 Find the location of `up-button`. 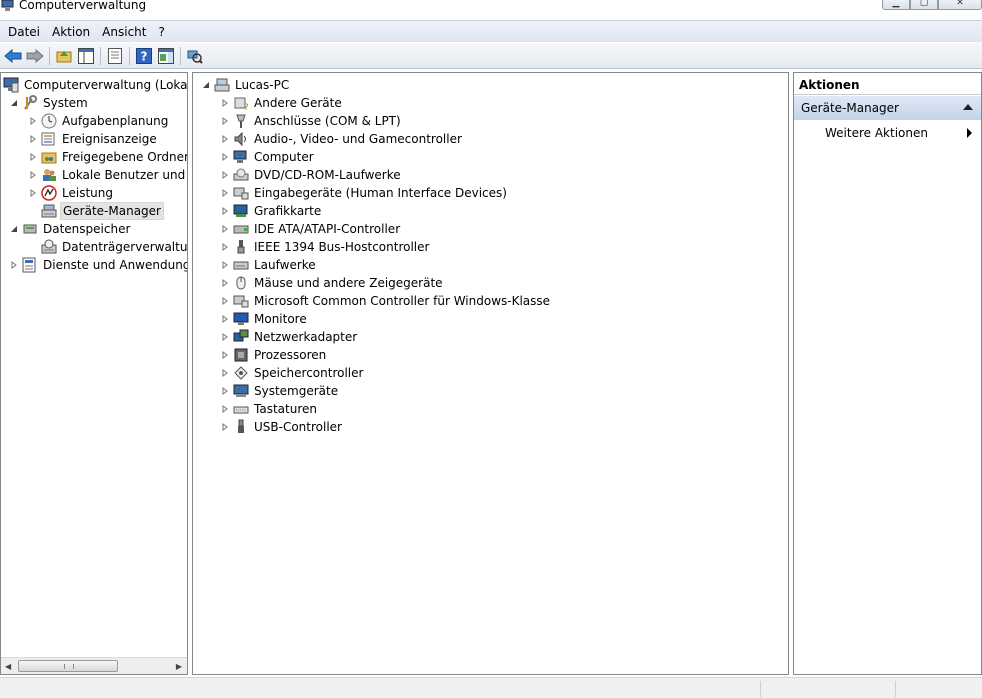

up-button is located at coordinates (64, 56).